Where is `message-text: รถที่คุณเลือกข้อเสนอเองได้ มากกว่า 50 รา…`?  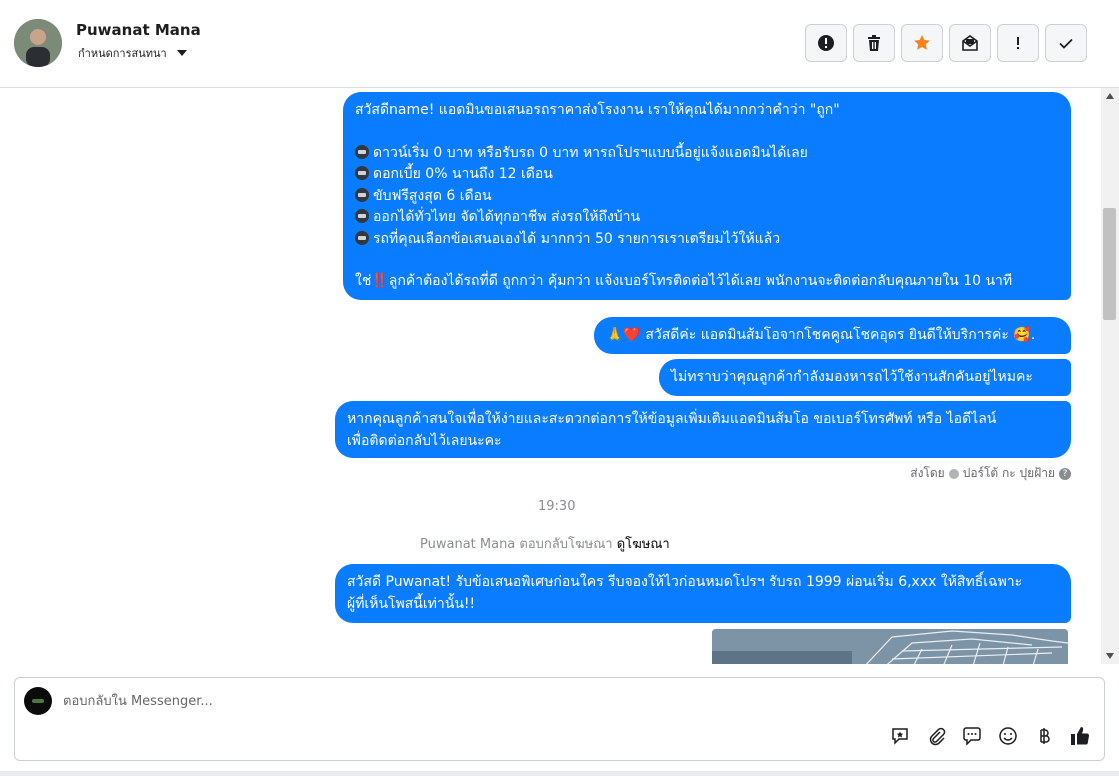
message-text: รถที่คุณเลือกข้อเสนอเองได้ มากกว่า 50 รา… is located at coordinates (577, 238).